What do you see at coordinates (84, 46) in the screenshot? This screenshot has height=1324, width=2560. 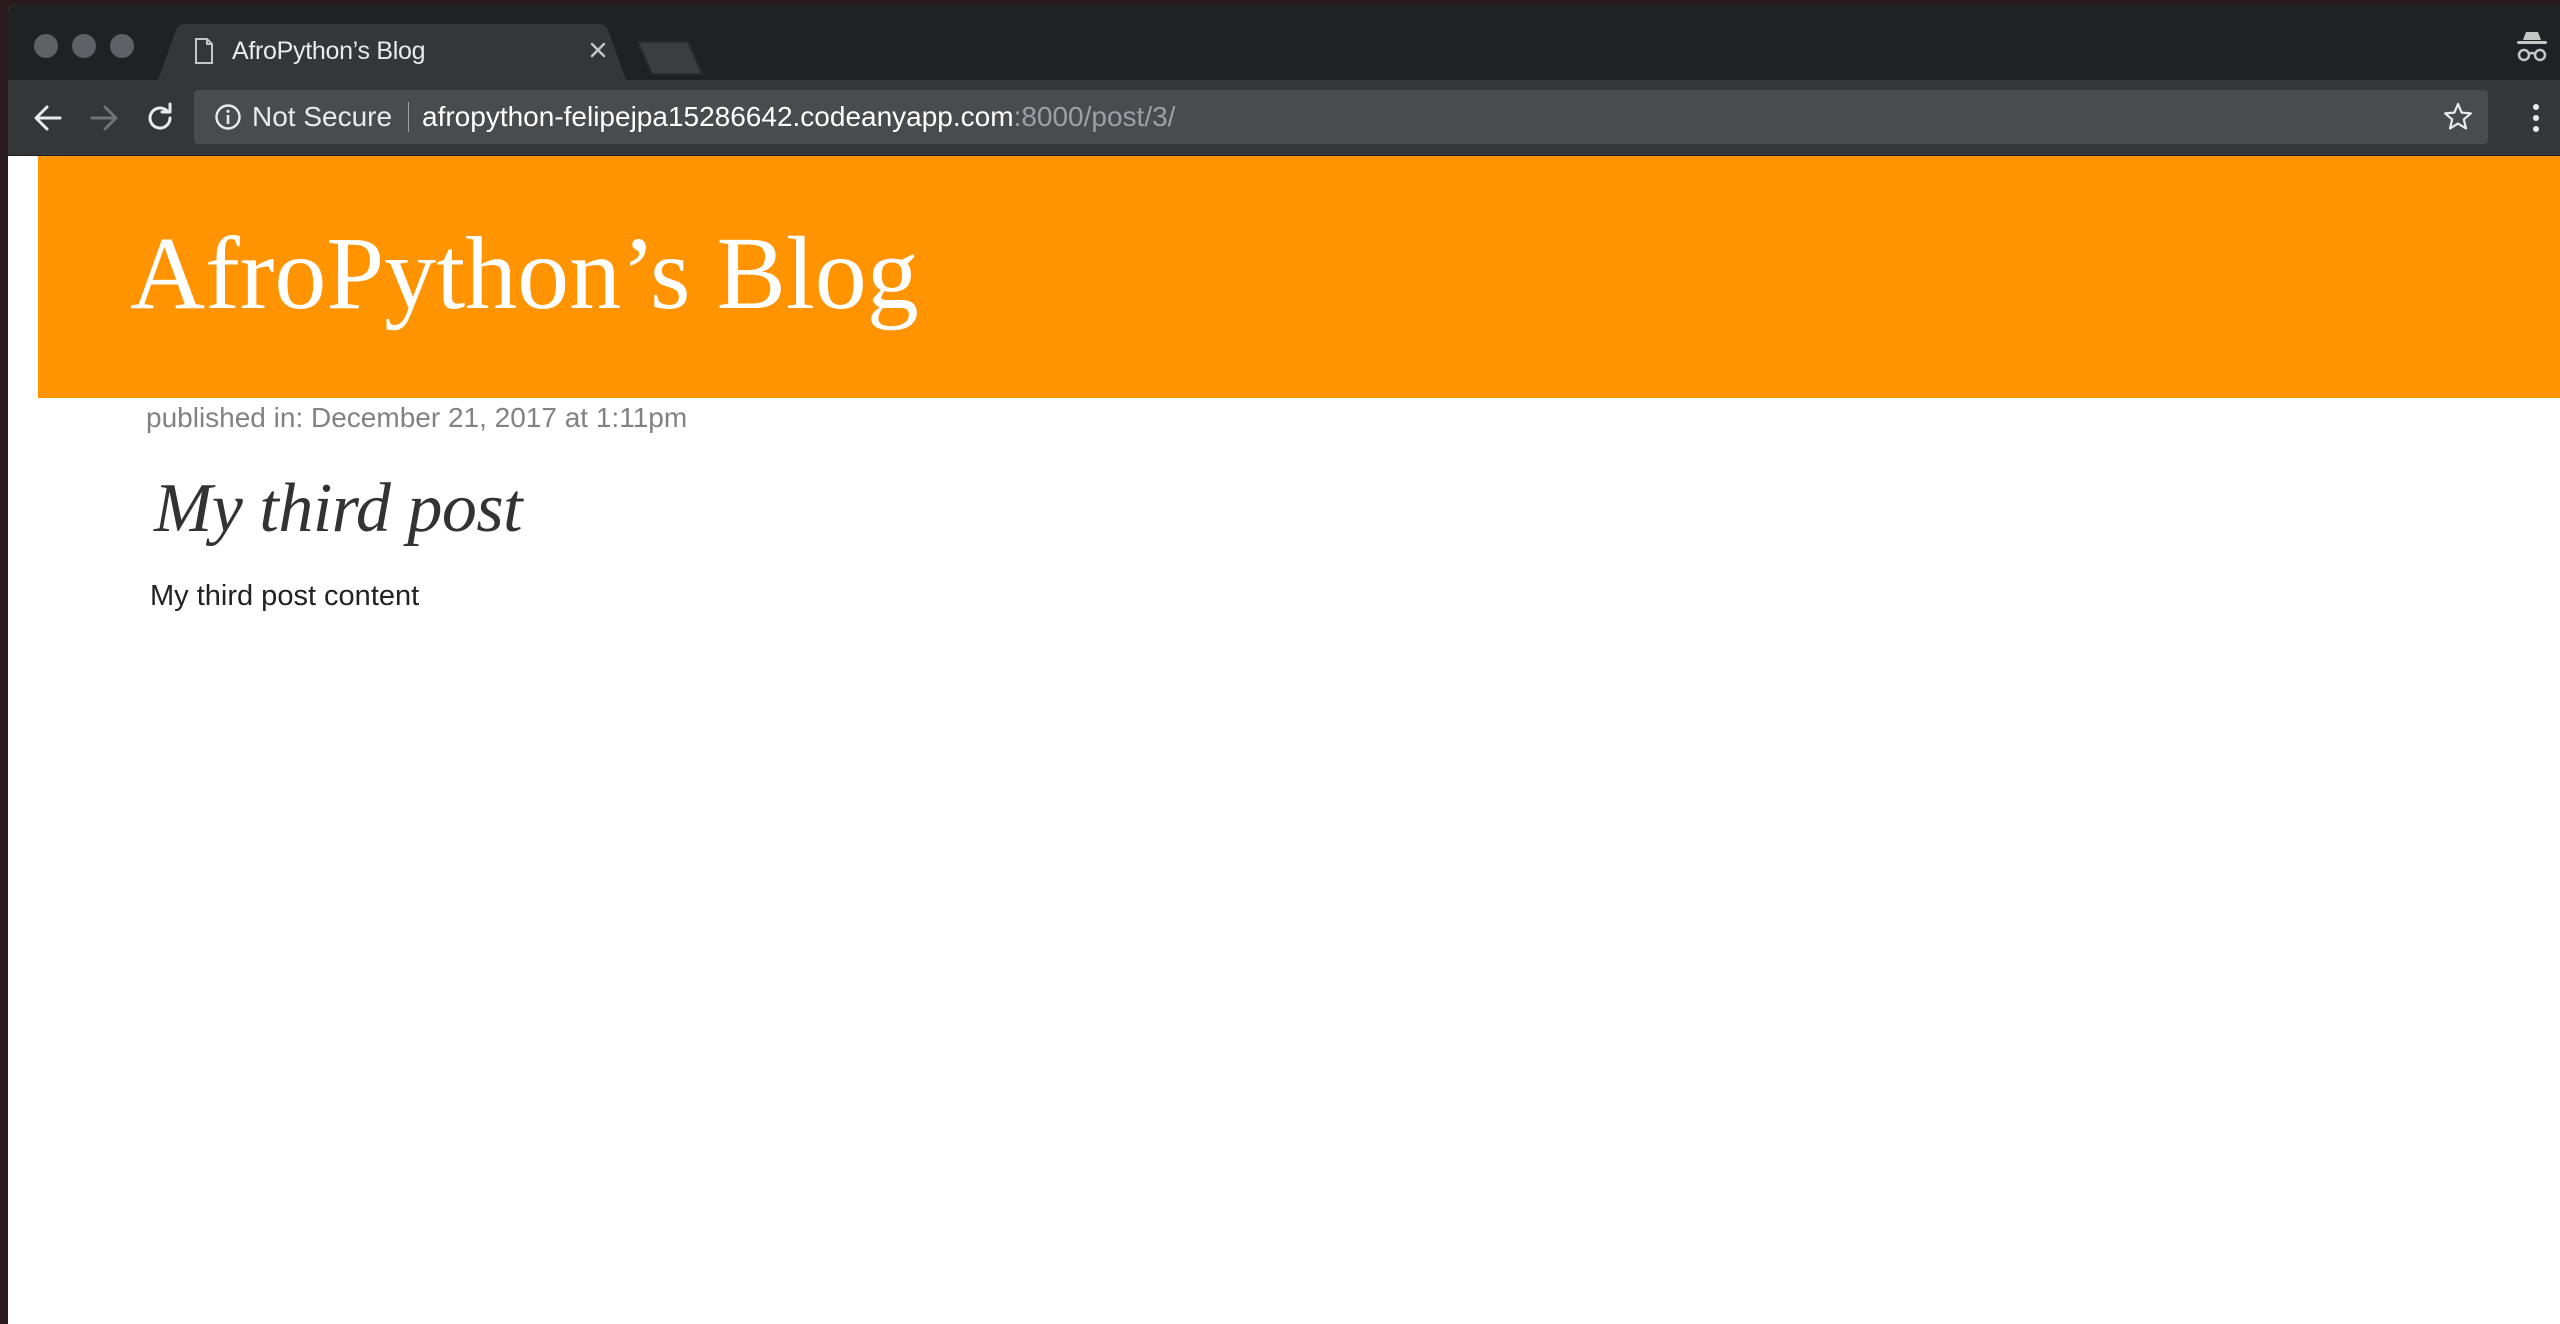 I see `minimize-window-button` at bounding box center [84, 46].